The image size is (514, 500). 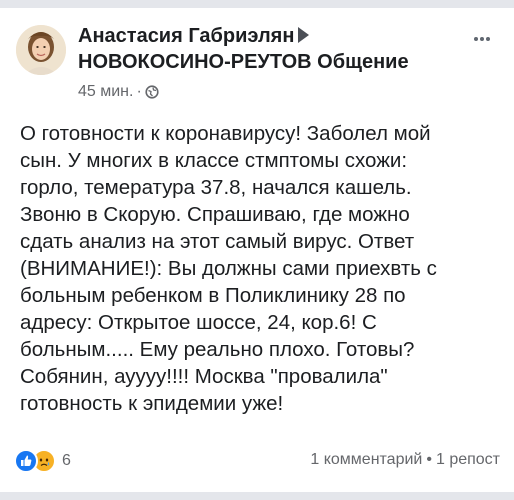 I want to click on shares-link: 1 репост, so click(x=468, y=459).